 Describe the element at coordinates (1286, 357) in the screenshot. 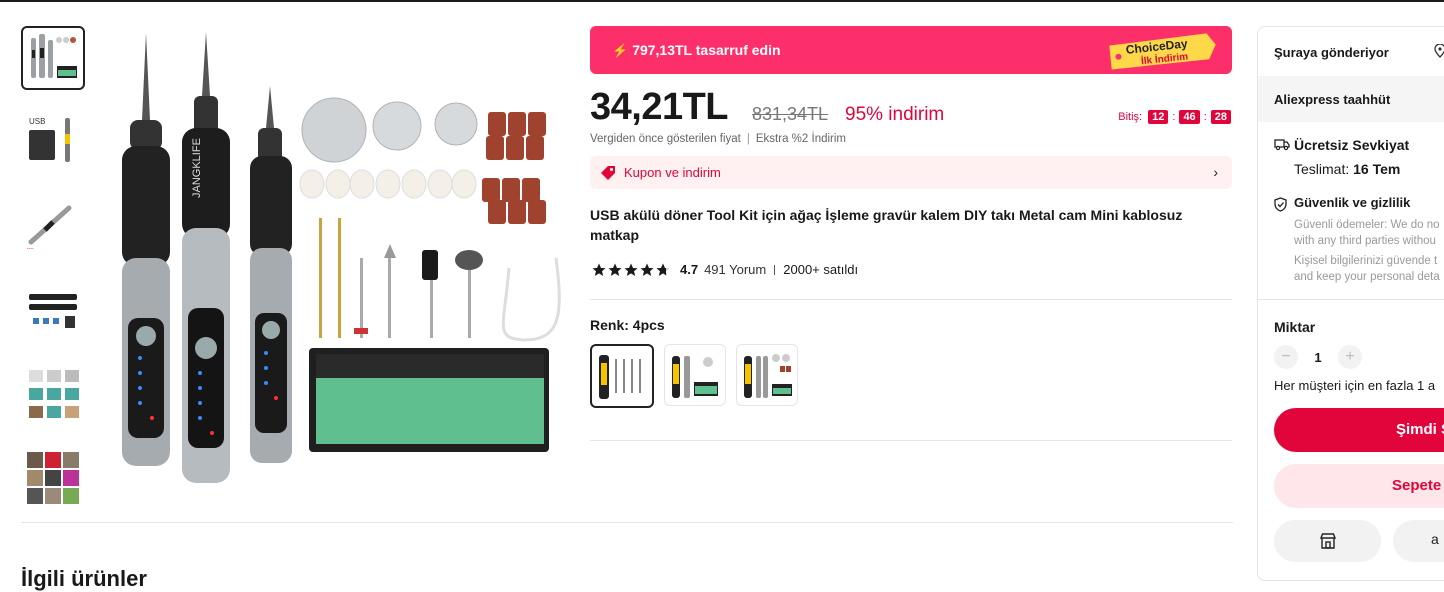

I see `decrease-quantity-button: −` at that location.